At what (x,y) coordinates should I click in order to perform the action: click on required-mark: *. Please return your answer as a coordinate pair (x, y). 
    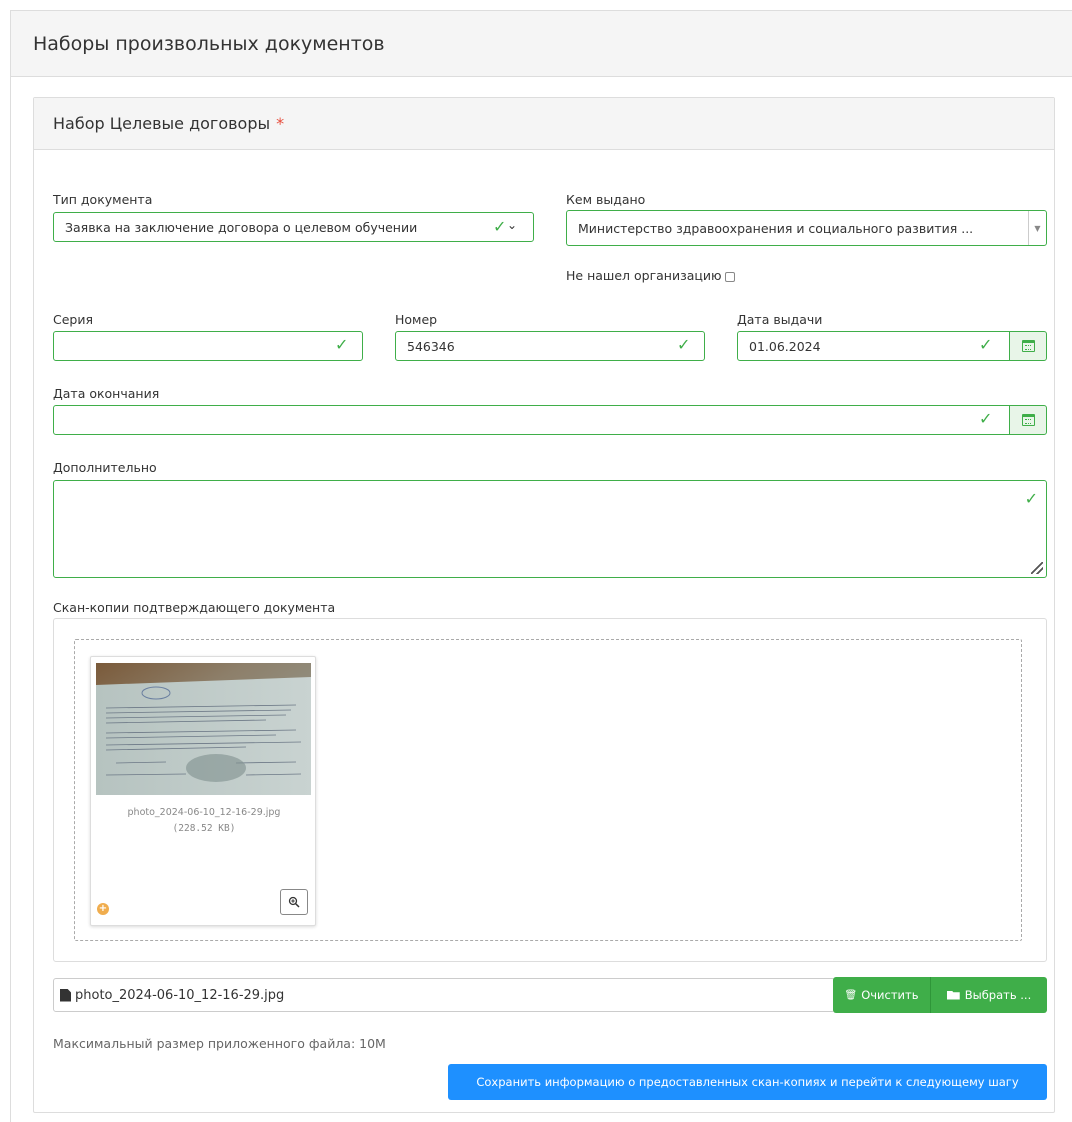
    Looking at the image, I should click on (280, 123).